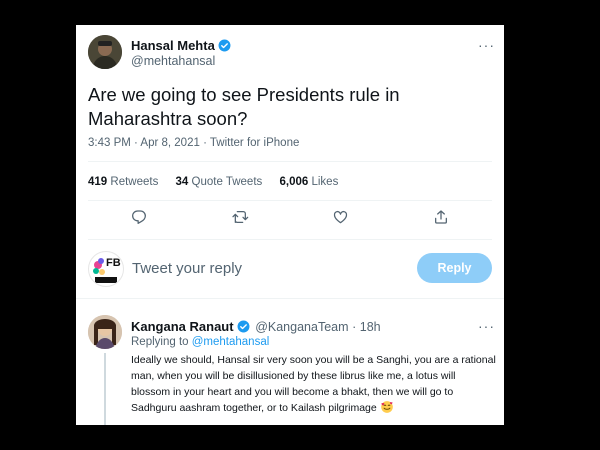 The width and height of the screenshot is (600, 450). I want to click on reply-author-name: Kangana Ranaut, so click(182, 326).